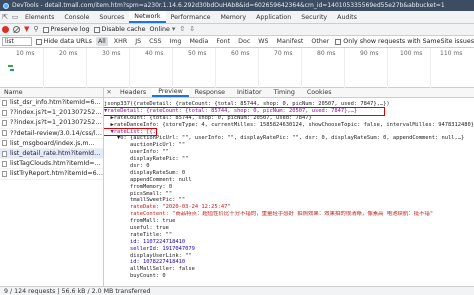  What do you see at coordinates (284, 92) in the screenshot?
I see `tab-timing: Timing` at bounding box center [284, 92].